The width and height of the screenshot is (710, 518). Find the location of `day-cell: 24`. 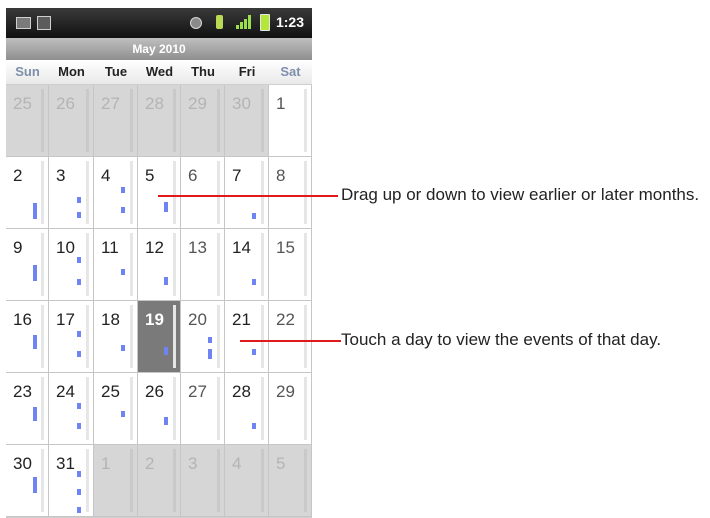

day-cell: 24 is located at coordinates (71, 409).